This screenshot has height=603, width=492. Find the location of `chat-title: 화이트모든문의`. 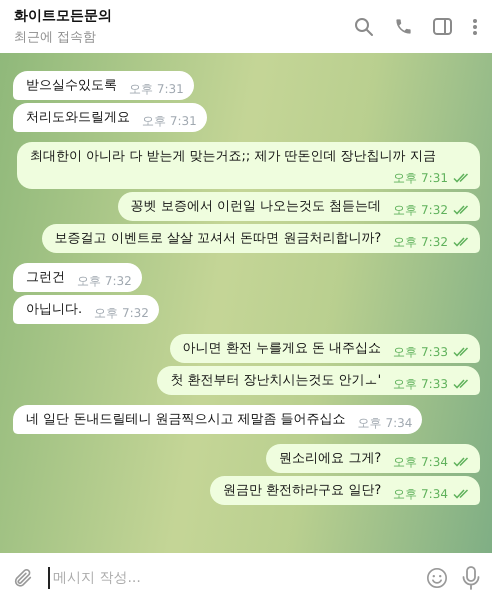

chat-title: 화이트모든문의 is located at coordinates (63, 16).